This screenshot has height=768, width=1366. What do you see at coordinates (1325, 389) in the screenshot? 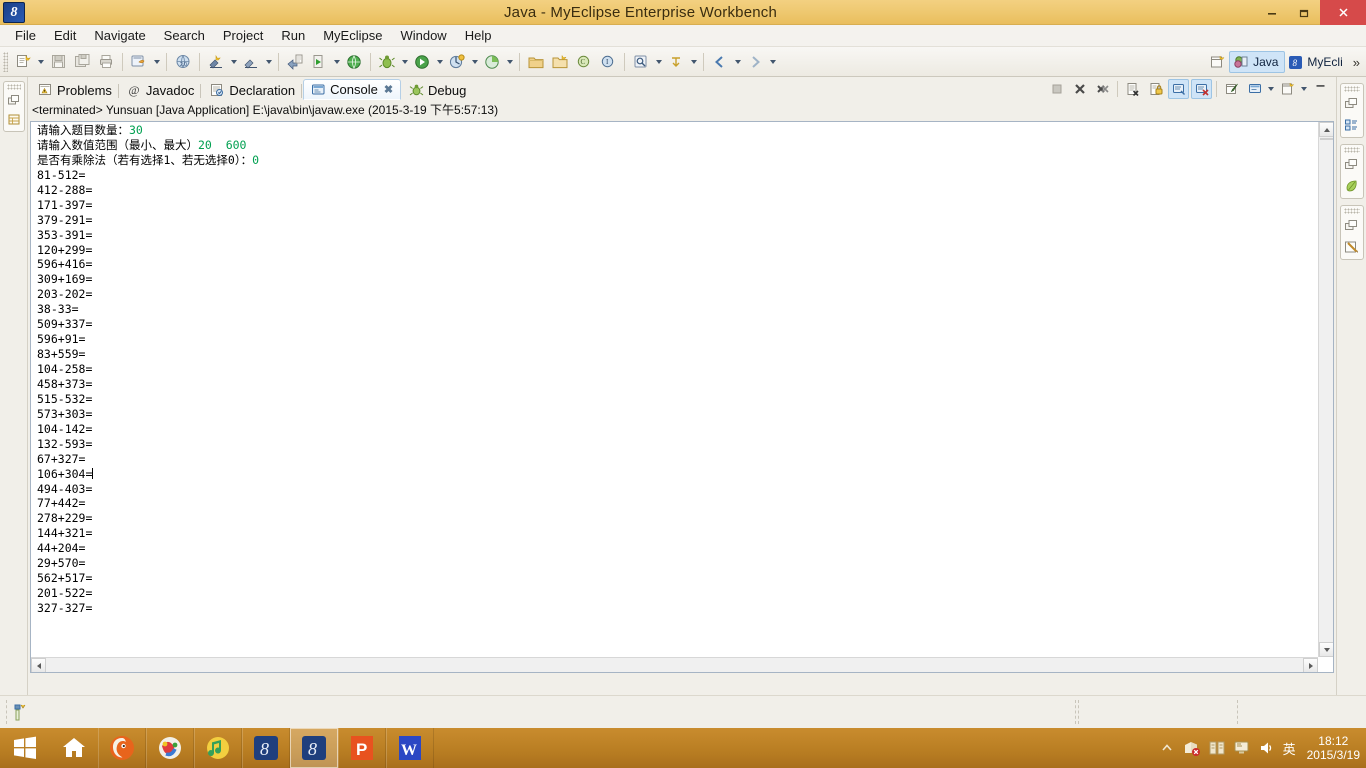
I see `console-vertical-scrollbar` at bounding box center [1325, 389].